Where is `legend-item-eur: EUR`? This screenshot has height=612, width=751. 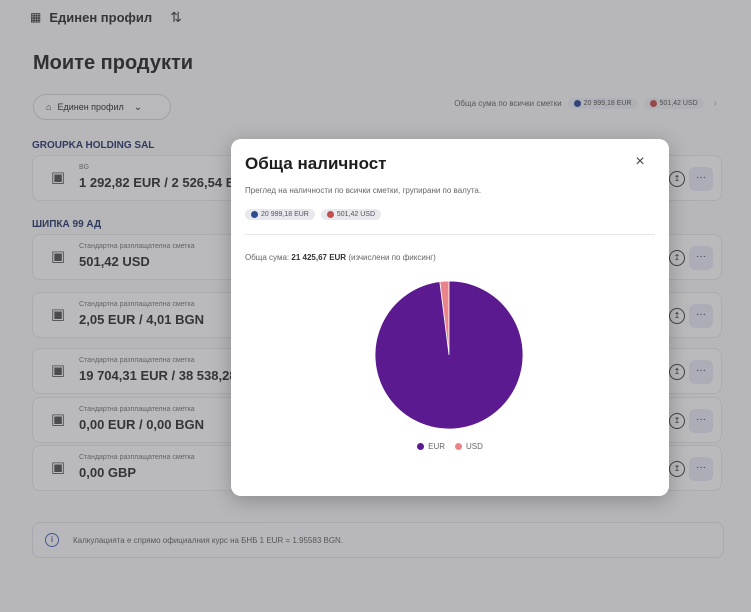 legend-item-eur: EUR is located at coordinates (431, 446).